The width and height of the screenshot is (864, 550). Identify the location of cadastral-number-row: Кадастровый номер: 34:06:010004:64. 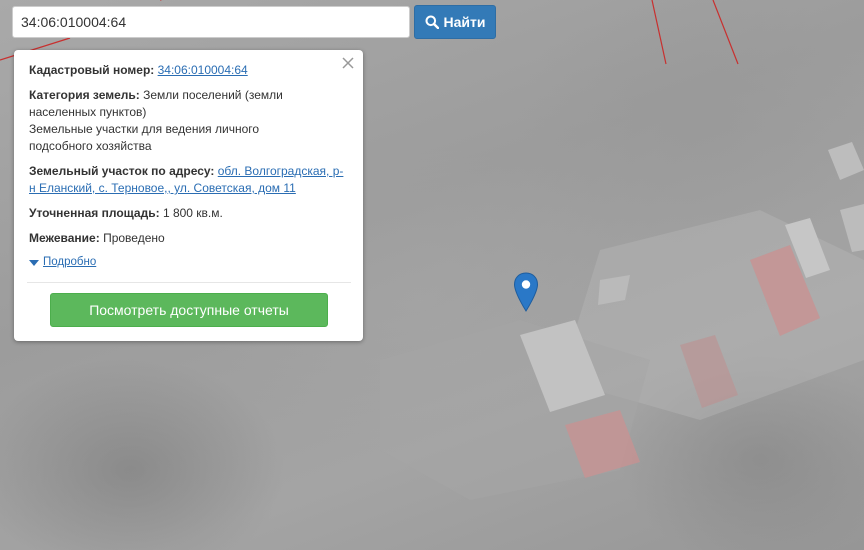
(189, 70).